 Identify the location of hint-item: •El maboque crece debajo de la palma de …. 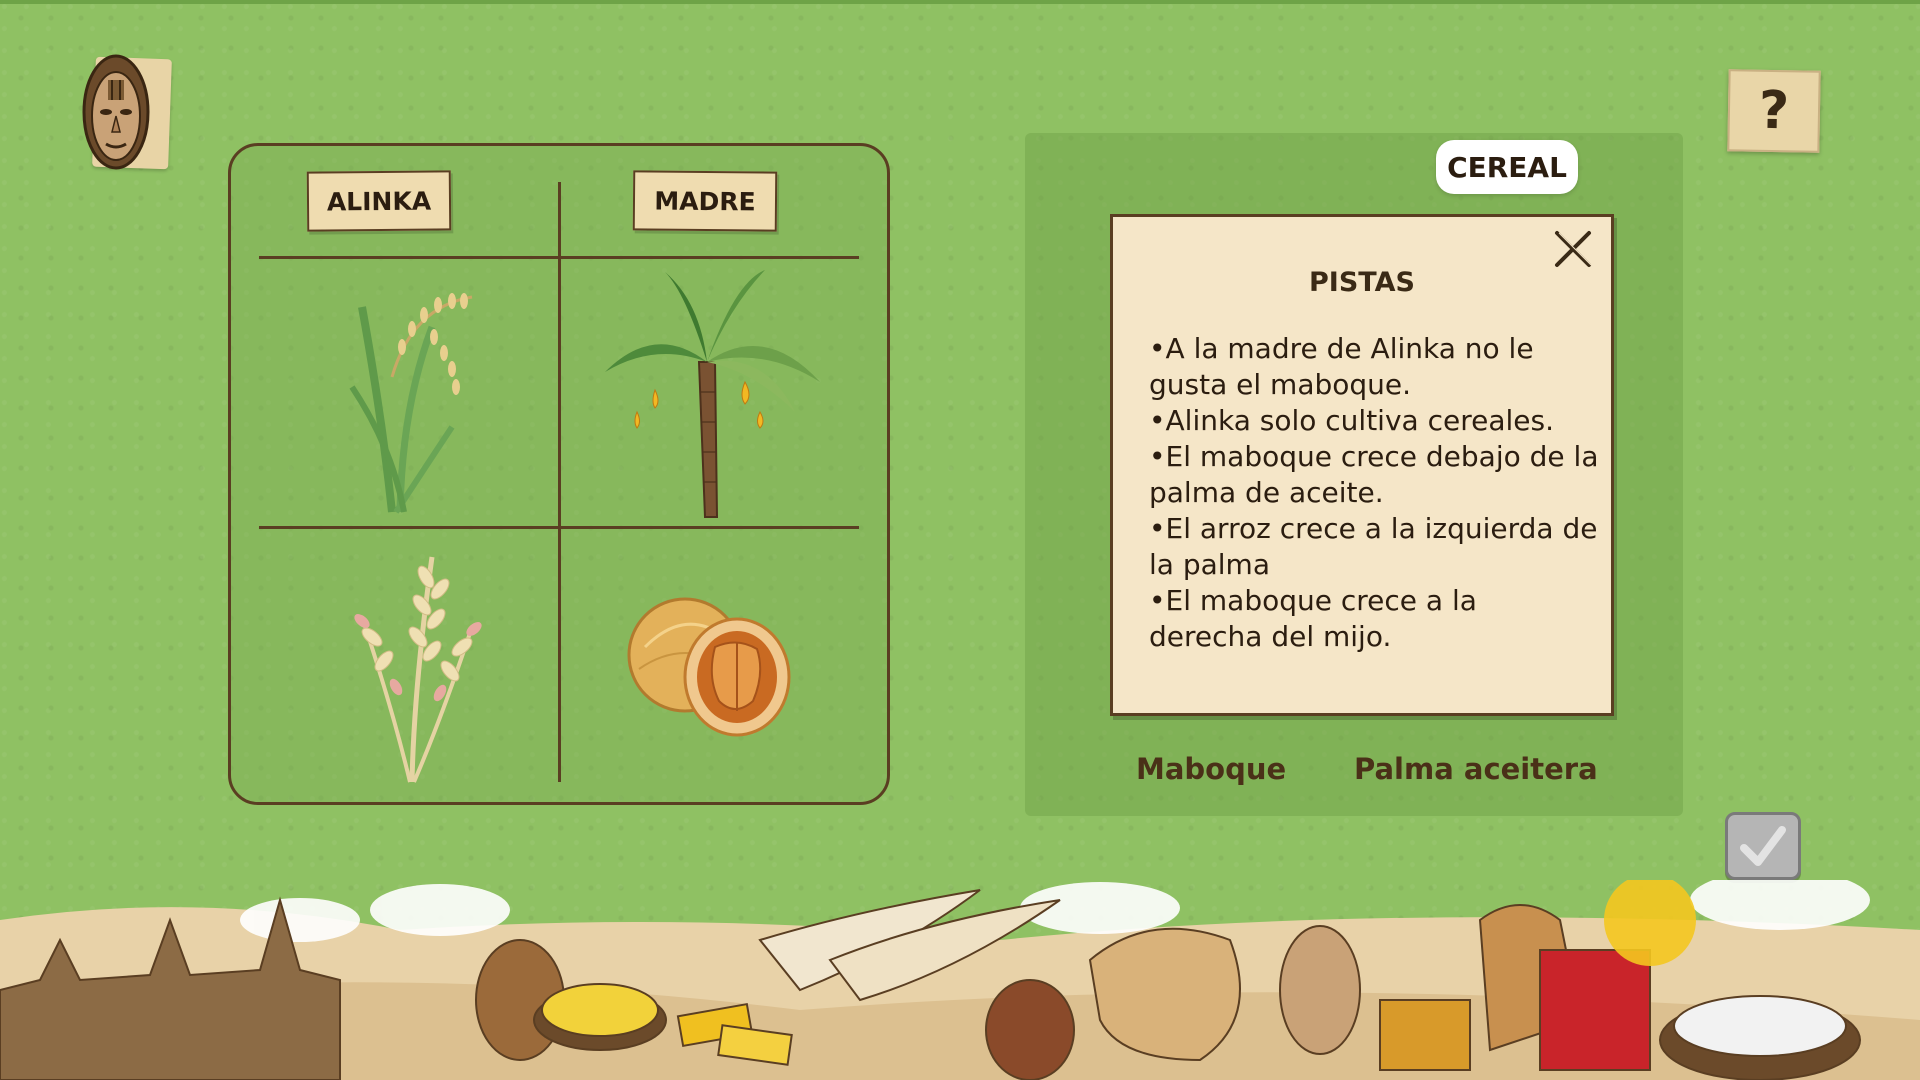
(1374, 474).